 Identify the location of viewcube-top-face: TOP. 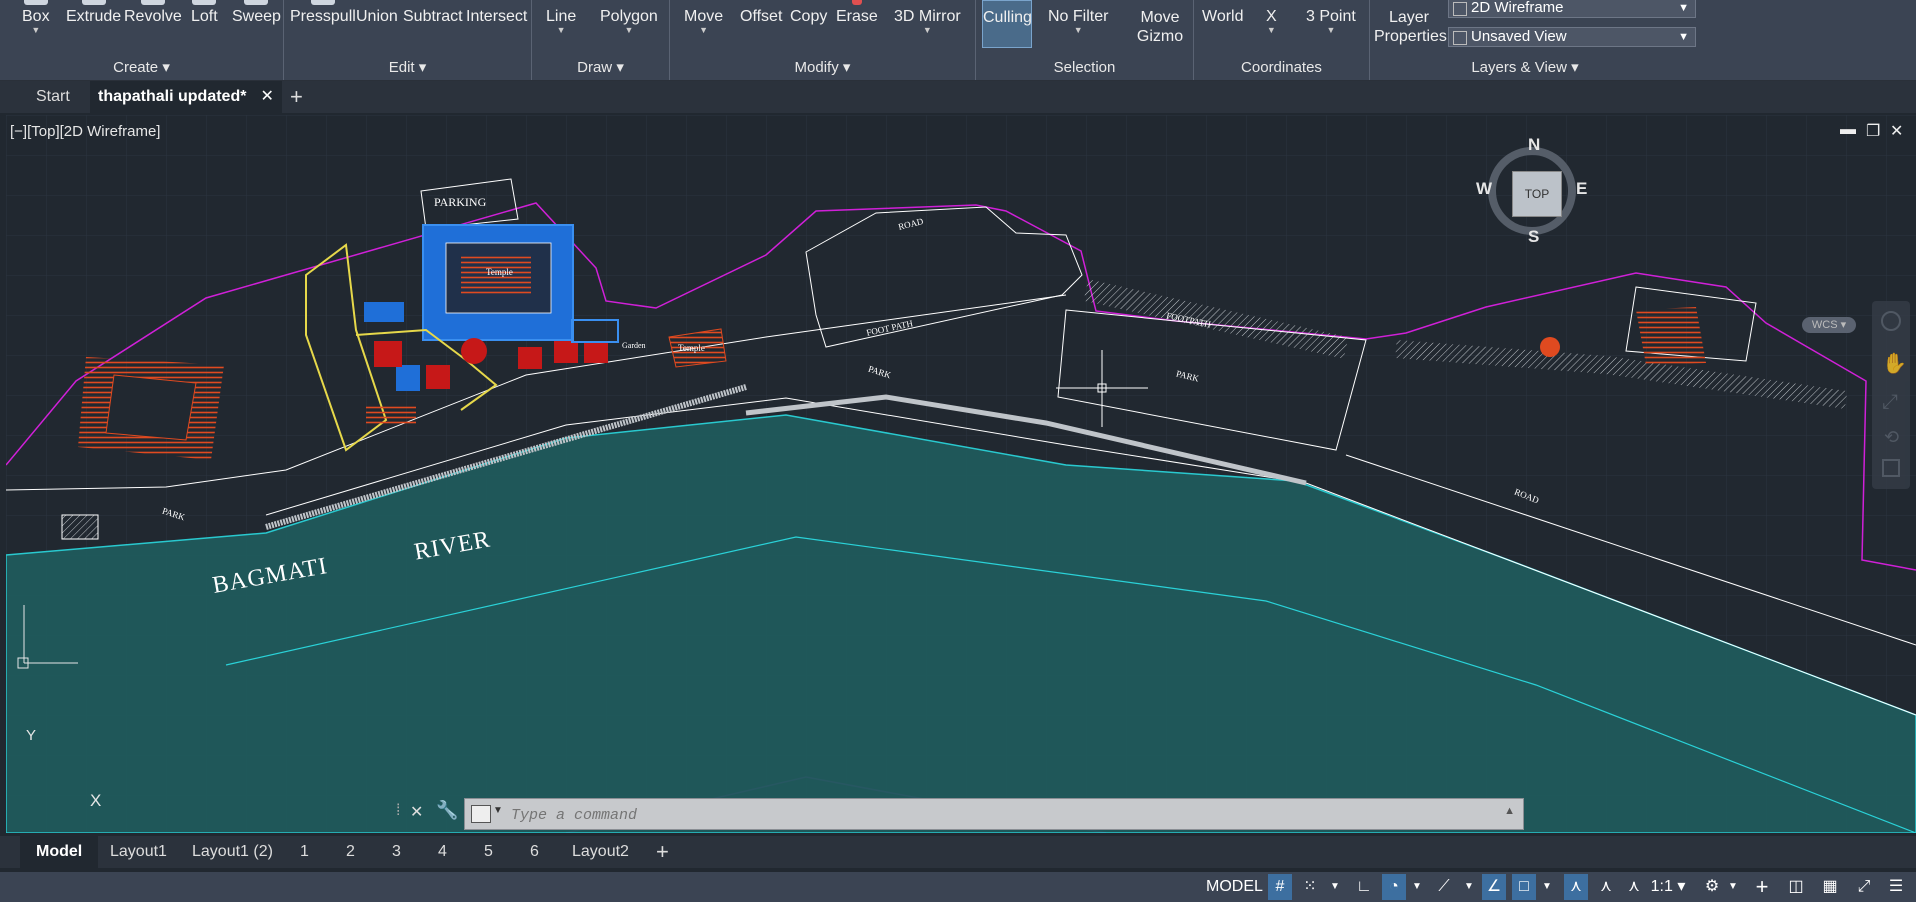
(1537, 194).